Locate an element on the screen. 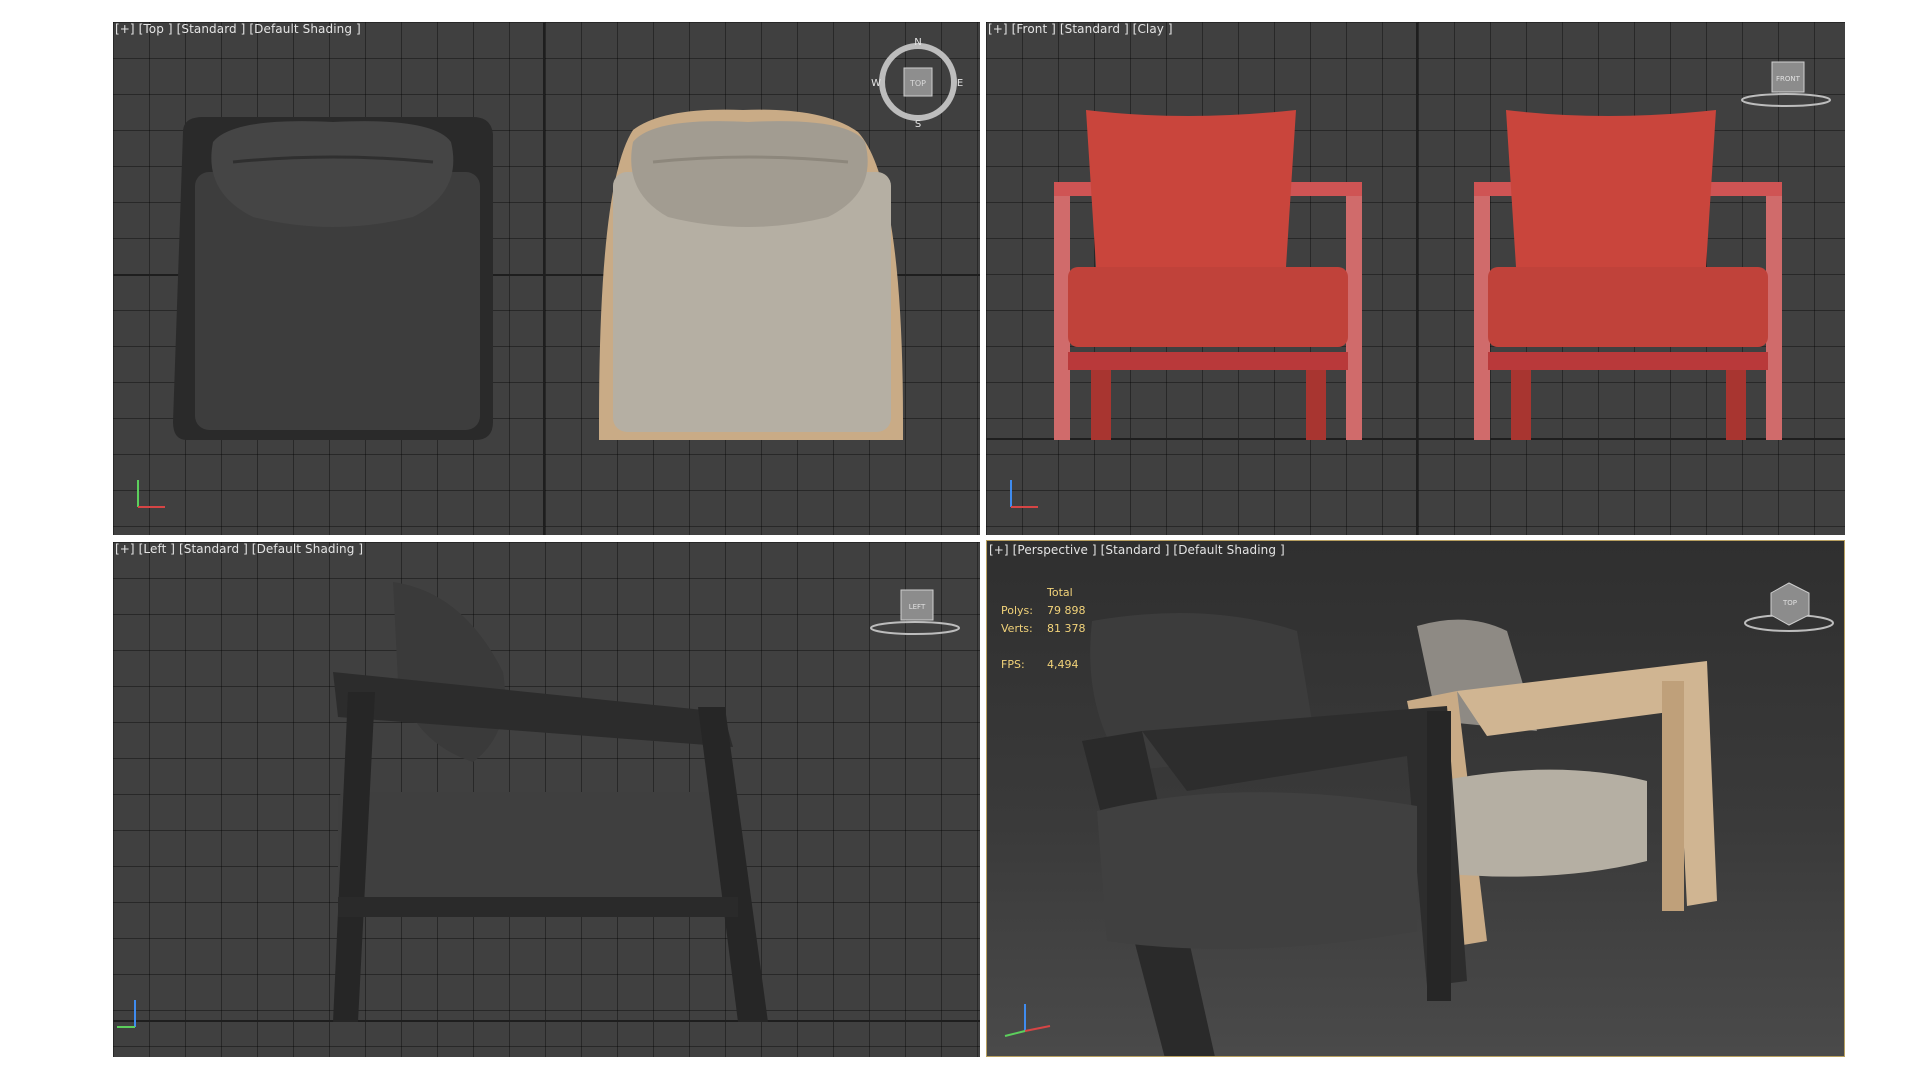 Image resolution: width=1920 pixels, height=1080 pixels. viewcube-front: FRONT is located at coordinates (1786, 82).